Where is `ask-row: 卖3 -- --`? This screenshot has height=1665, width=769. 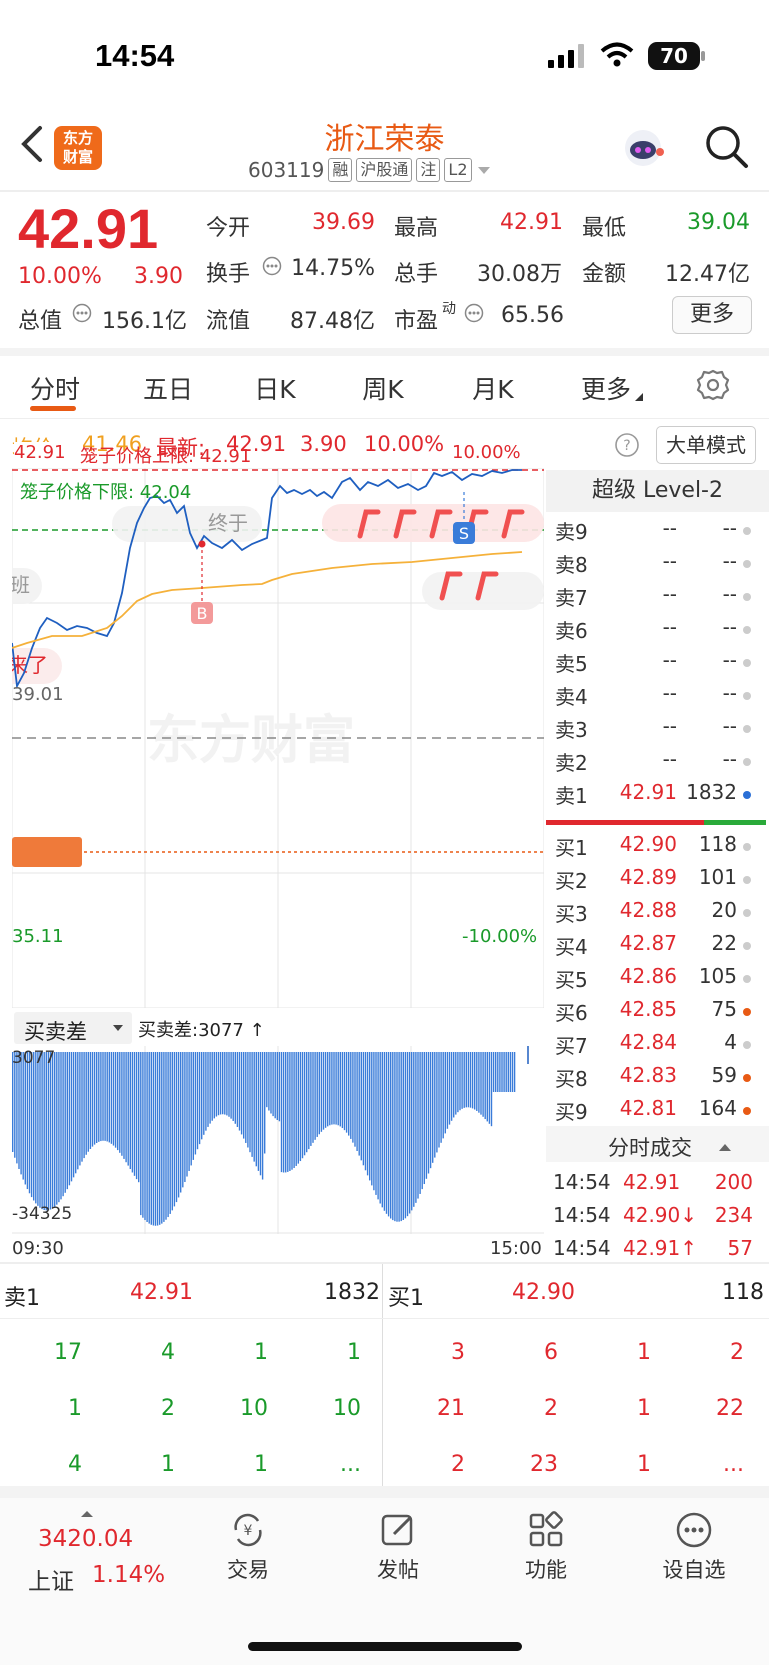
ask-row: 卖3 -- -- is located at coordinates (658, 729).